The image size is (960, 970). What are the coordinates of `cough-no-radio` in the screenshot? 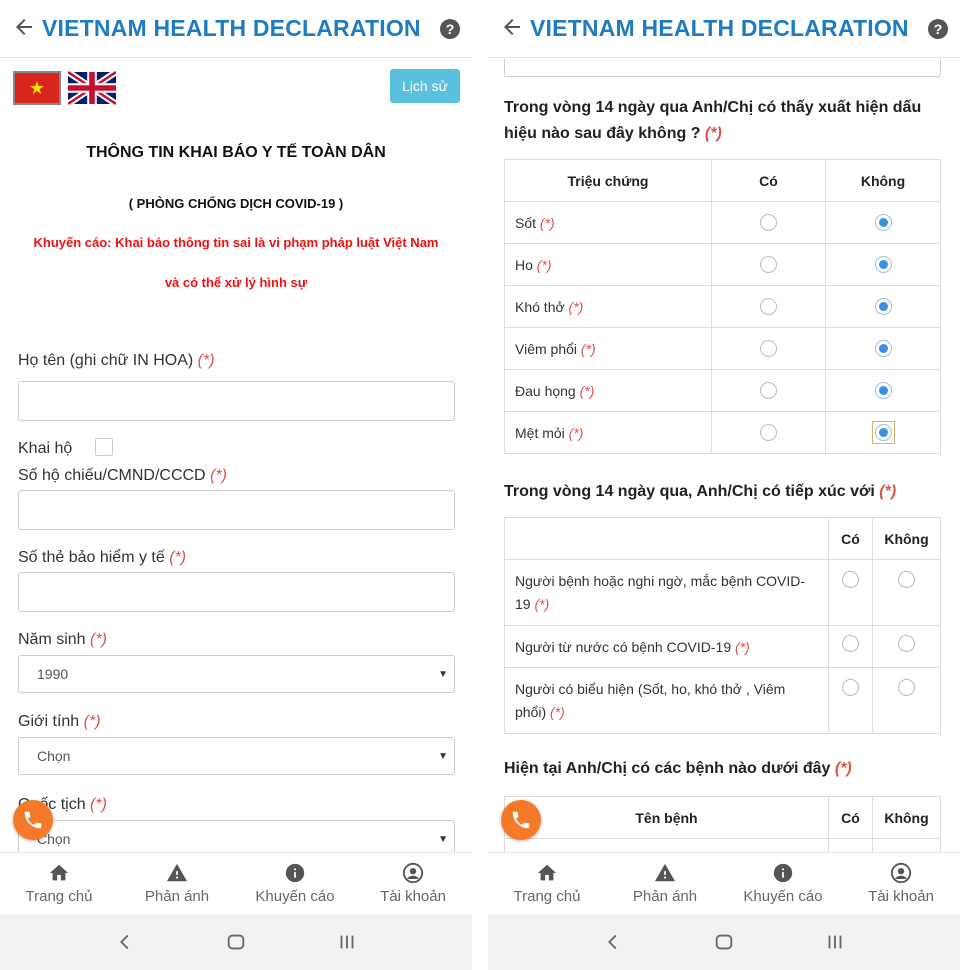 It's located at (883, 265).